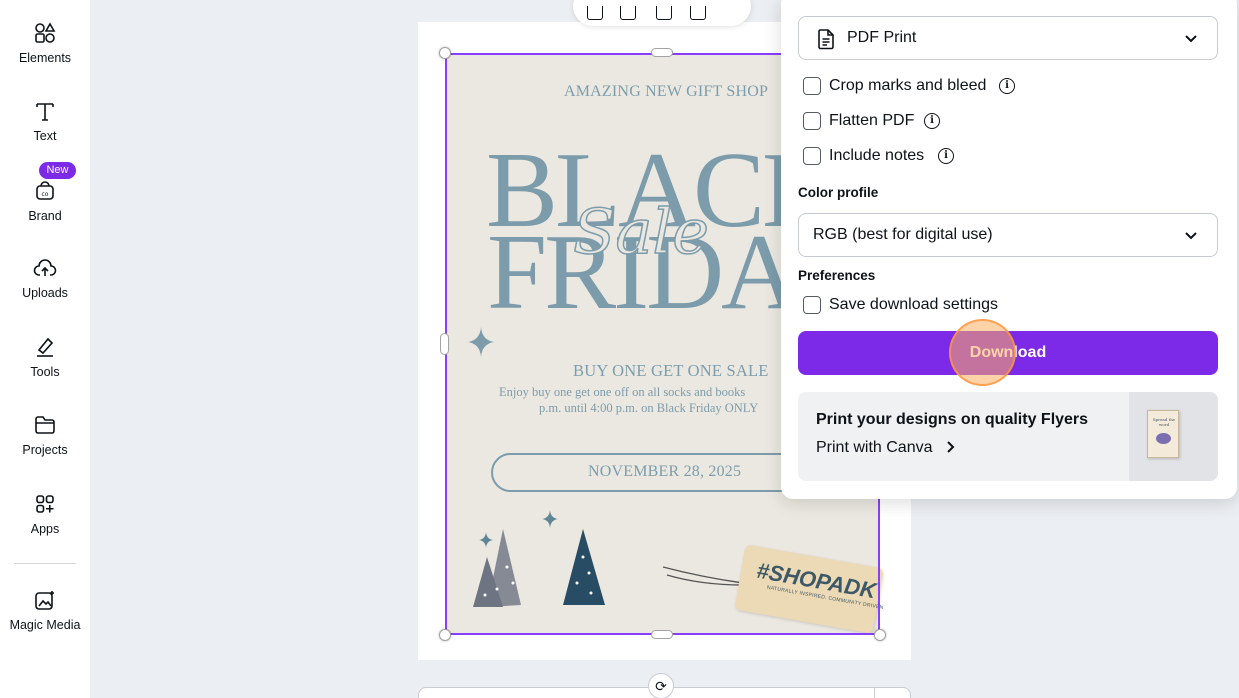 The height and width of the screenshot is (698, 1239). I want to click on file-type-value: PDF Print, so click(882, 37).